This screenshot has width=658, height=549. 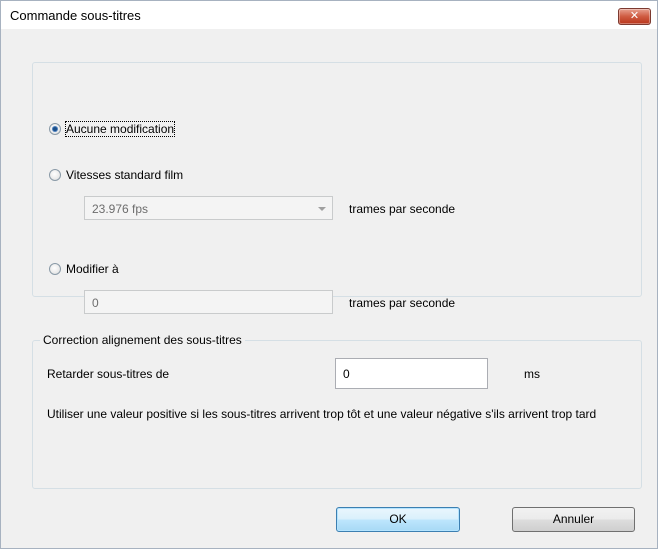 I want to click on radio-no-change-row: Aucune modification, so click(x=112, y=129).